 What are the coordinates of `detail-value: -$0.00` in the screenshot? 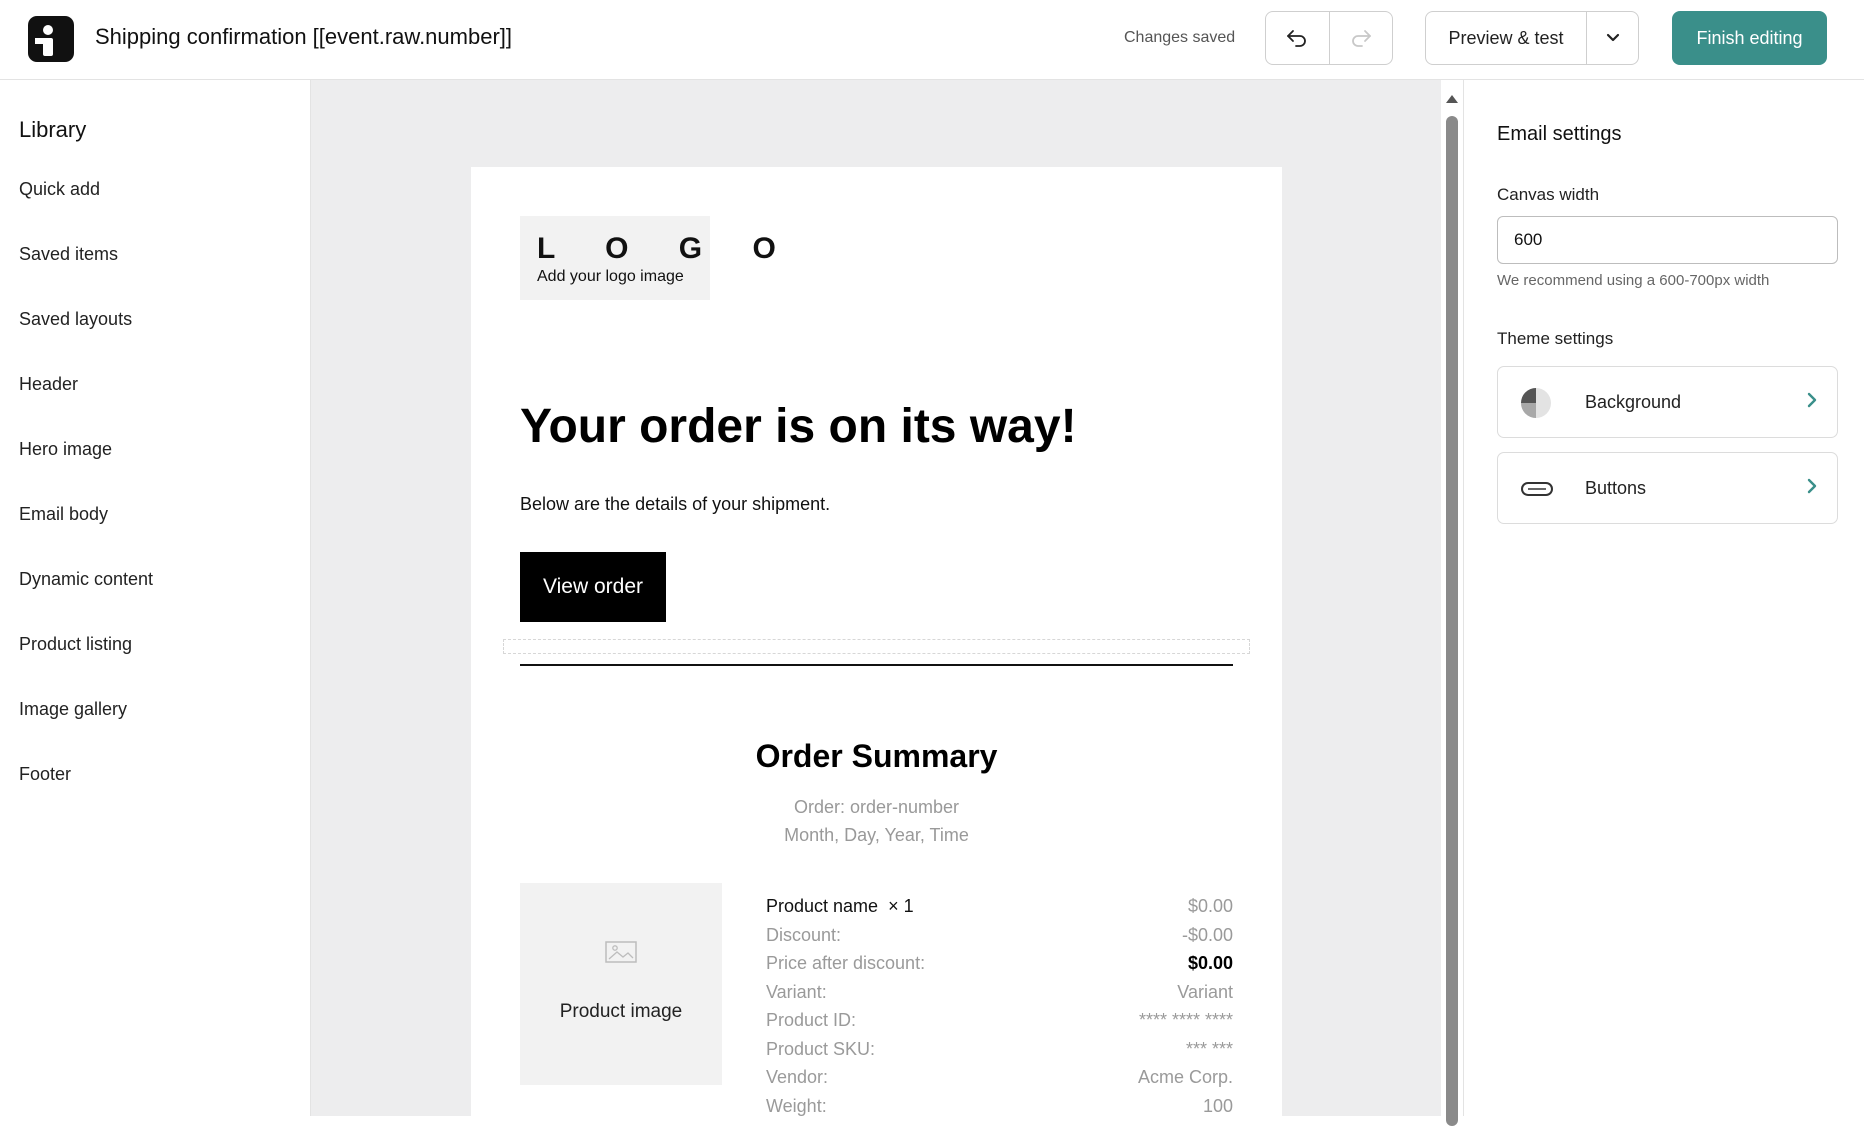 It's located at (1207, 934).